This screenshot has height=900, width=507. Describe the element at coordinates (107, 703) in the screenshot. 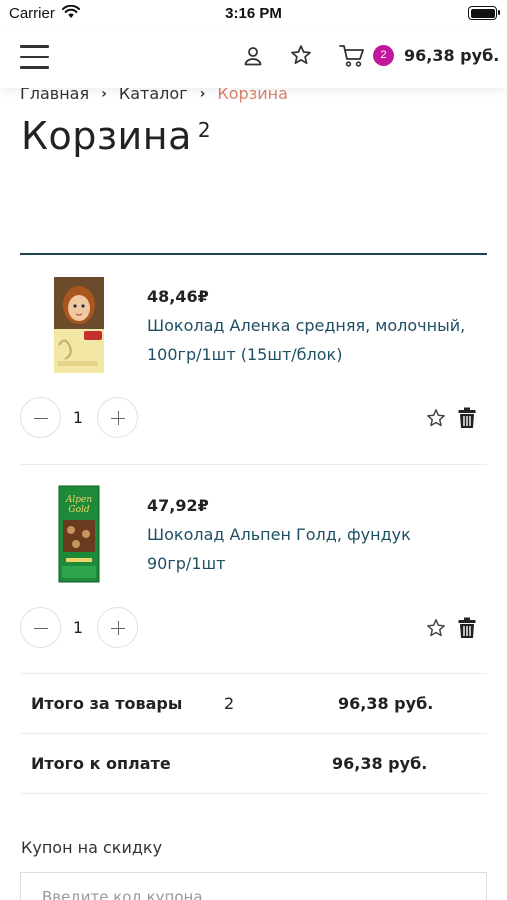

I see `totals-goods-label: Итого за товары` at that location.